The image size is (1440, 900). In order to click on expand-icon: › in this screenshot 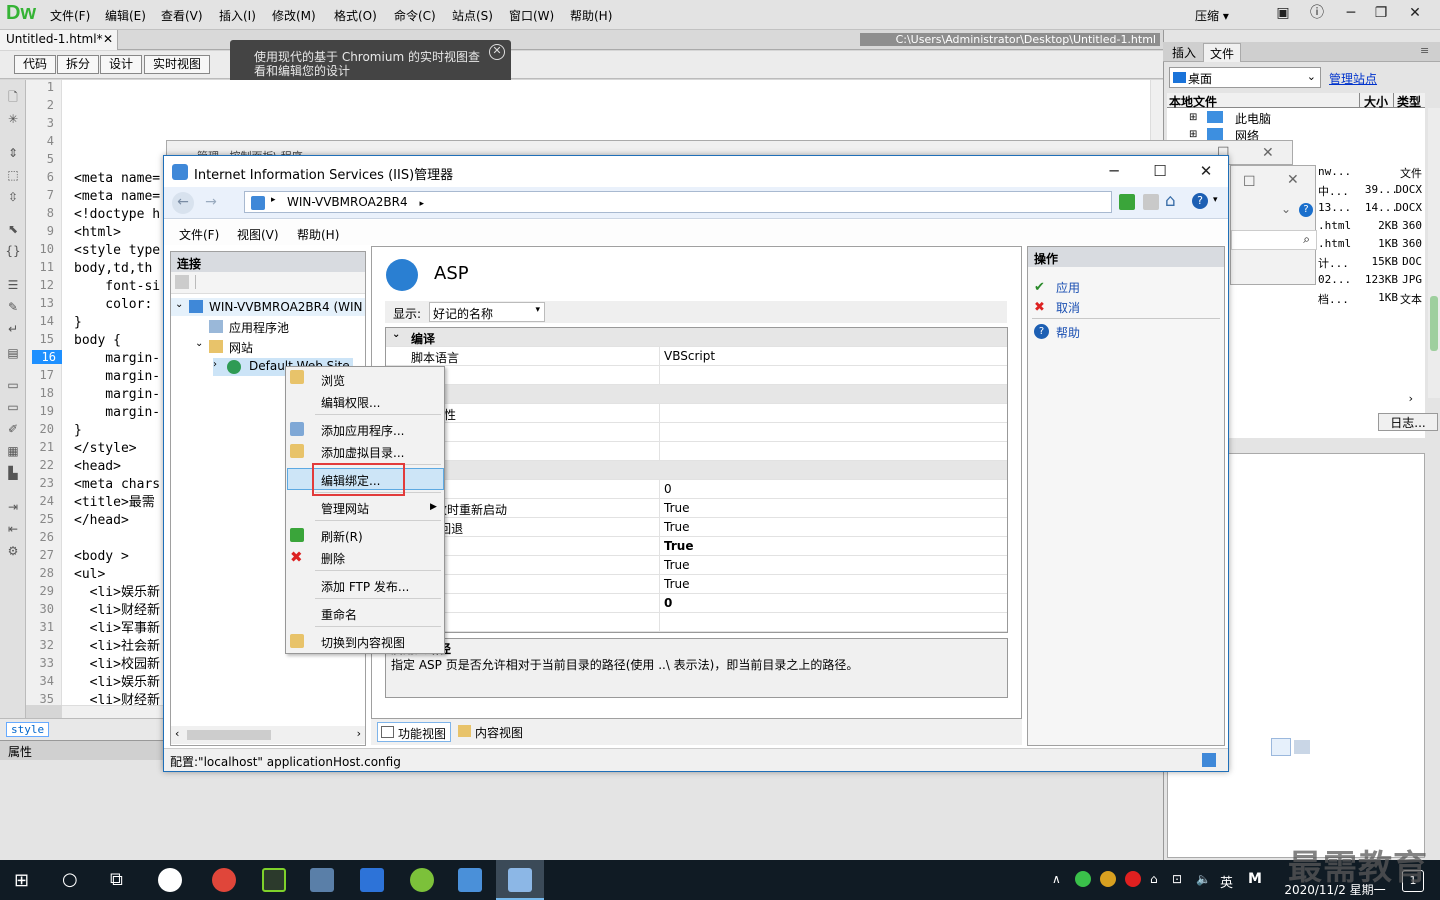, I will do `click(215, 364)`.